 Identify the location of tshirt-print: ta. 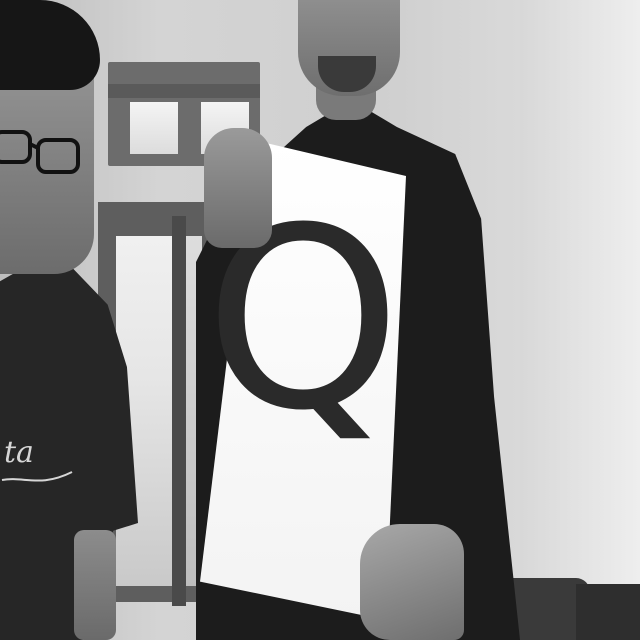
(40, 455).